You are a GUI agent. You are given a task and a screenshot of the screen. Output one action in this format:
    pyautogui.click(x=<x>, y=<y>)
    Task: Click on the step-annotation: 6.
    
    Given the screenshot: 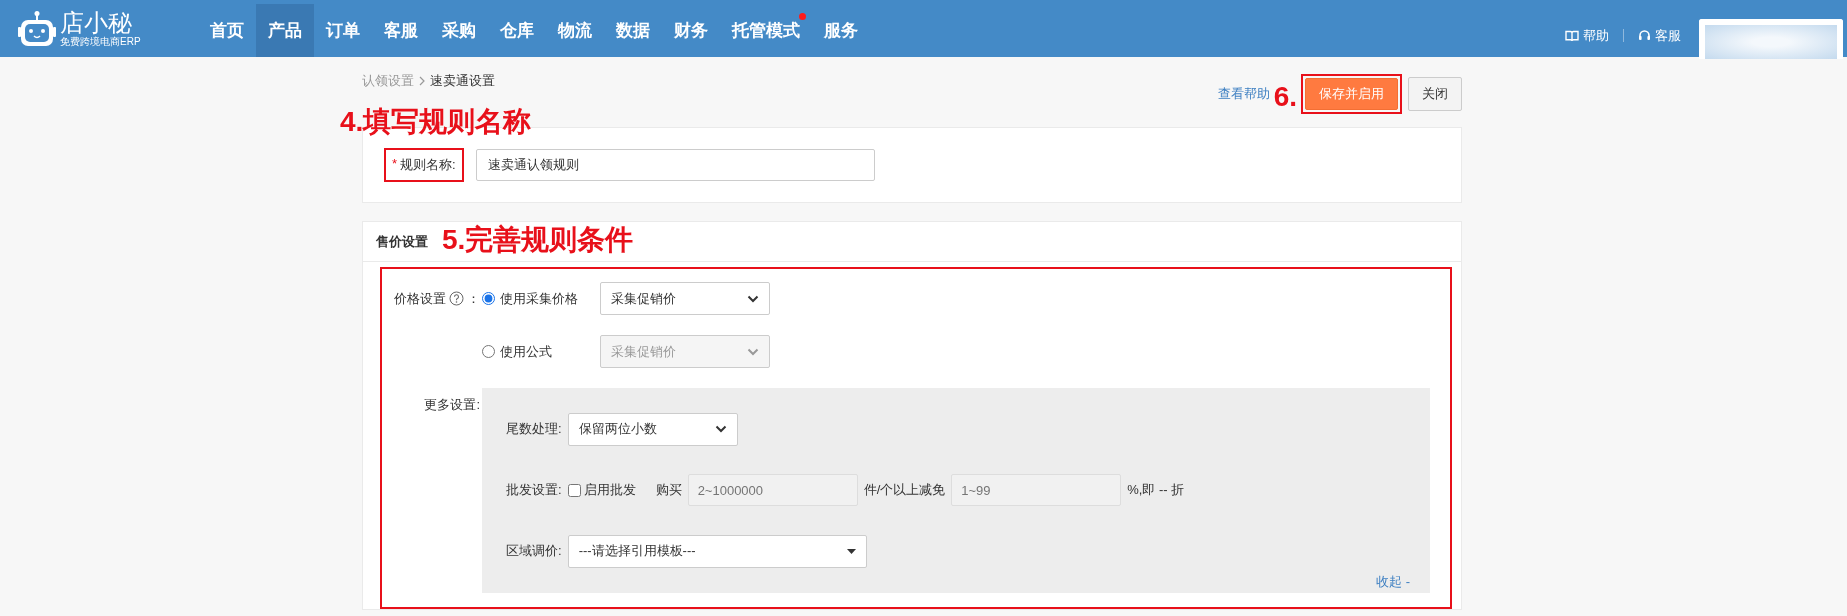 What is the action you would take?
    pyautogui.click(x=1285, y=97)
    